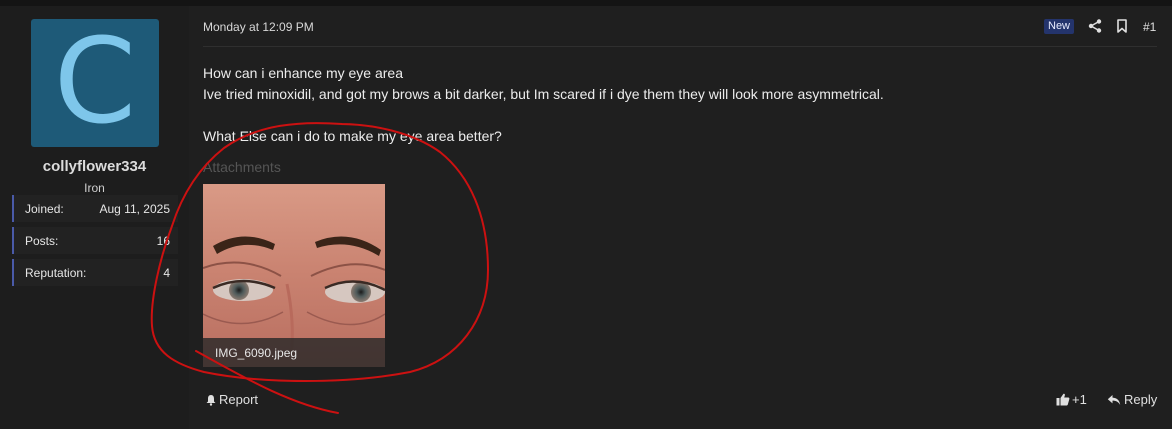  I want to click on stat-label: Joined:, so click(44, 209).